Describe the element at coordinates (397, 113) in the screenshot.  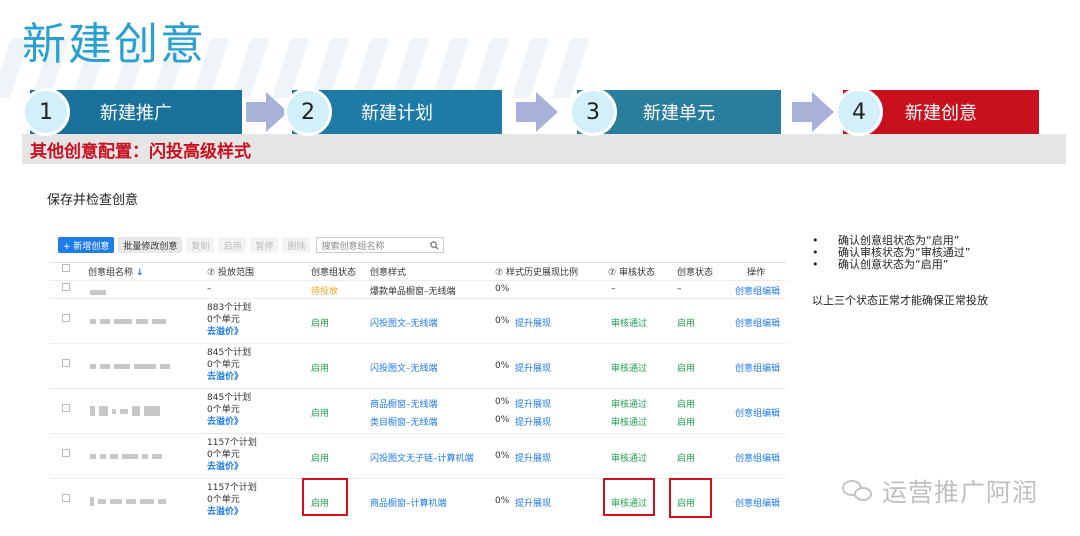
I see `step-label: 新建计划` at that location.